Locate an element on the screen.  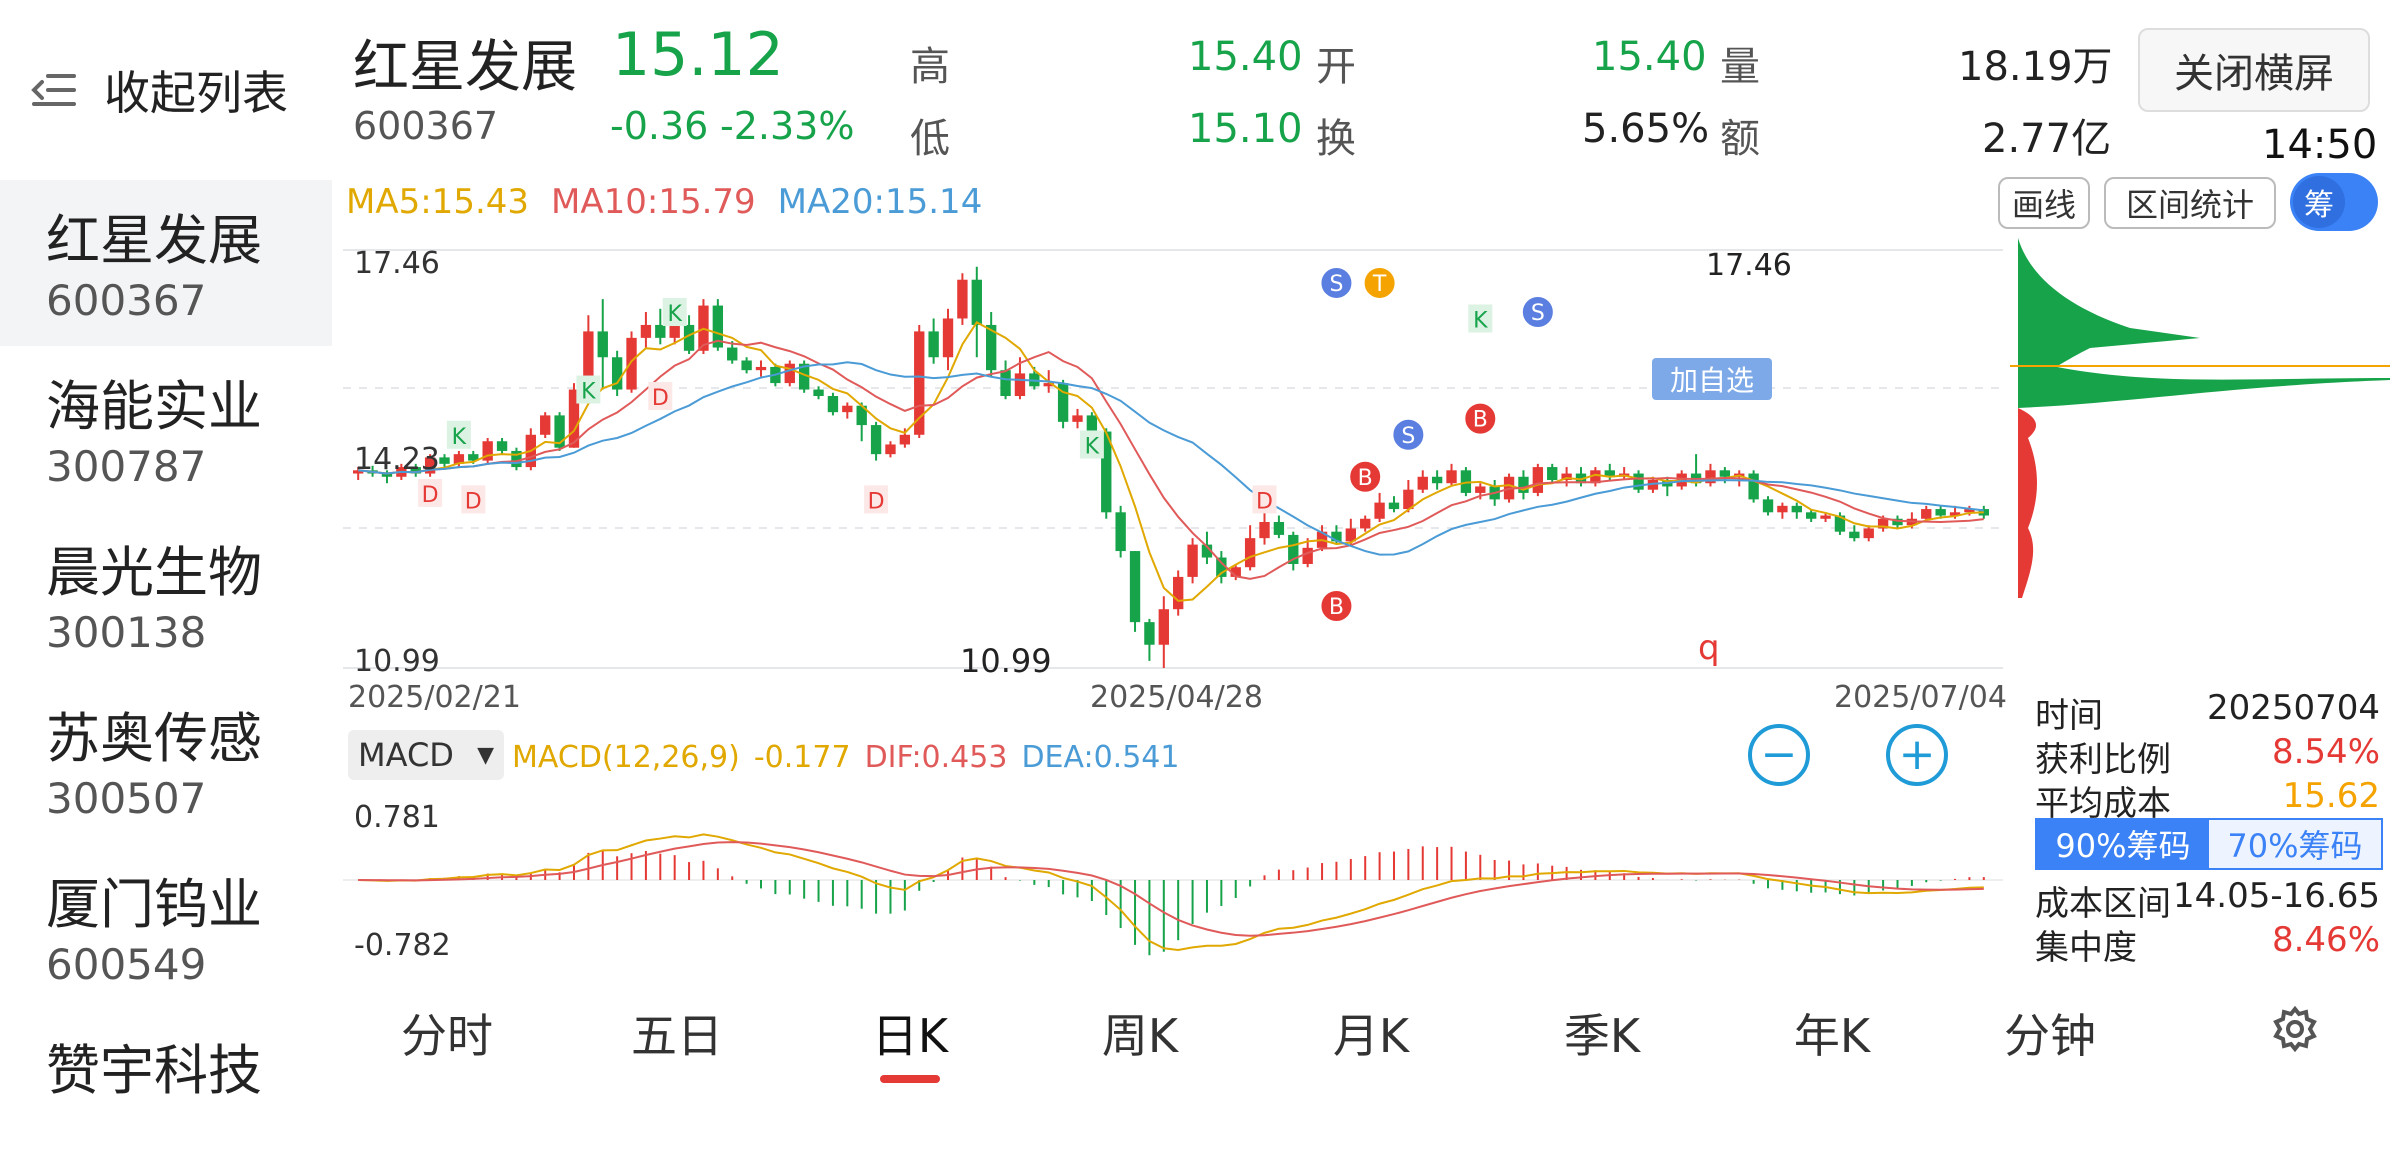
chip-distribution-chart is located at coordinates (2200, 418).